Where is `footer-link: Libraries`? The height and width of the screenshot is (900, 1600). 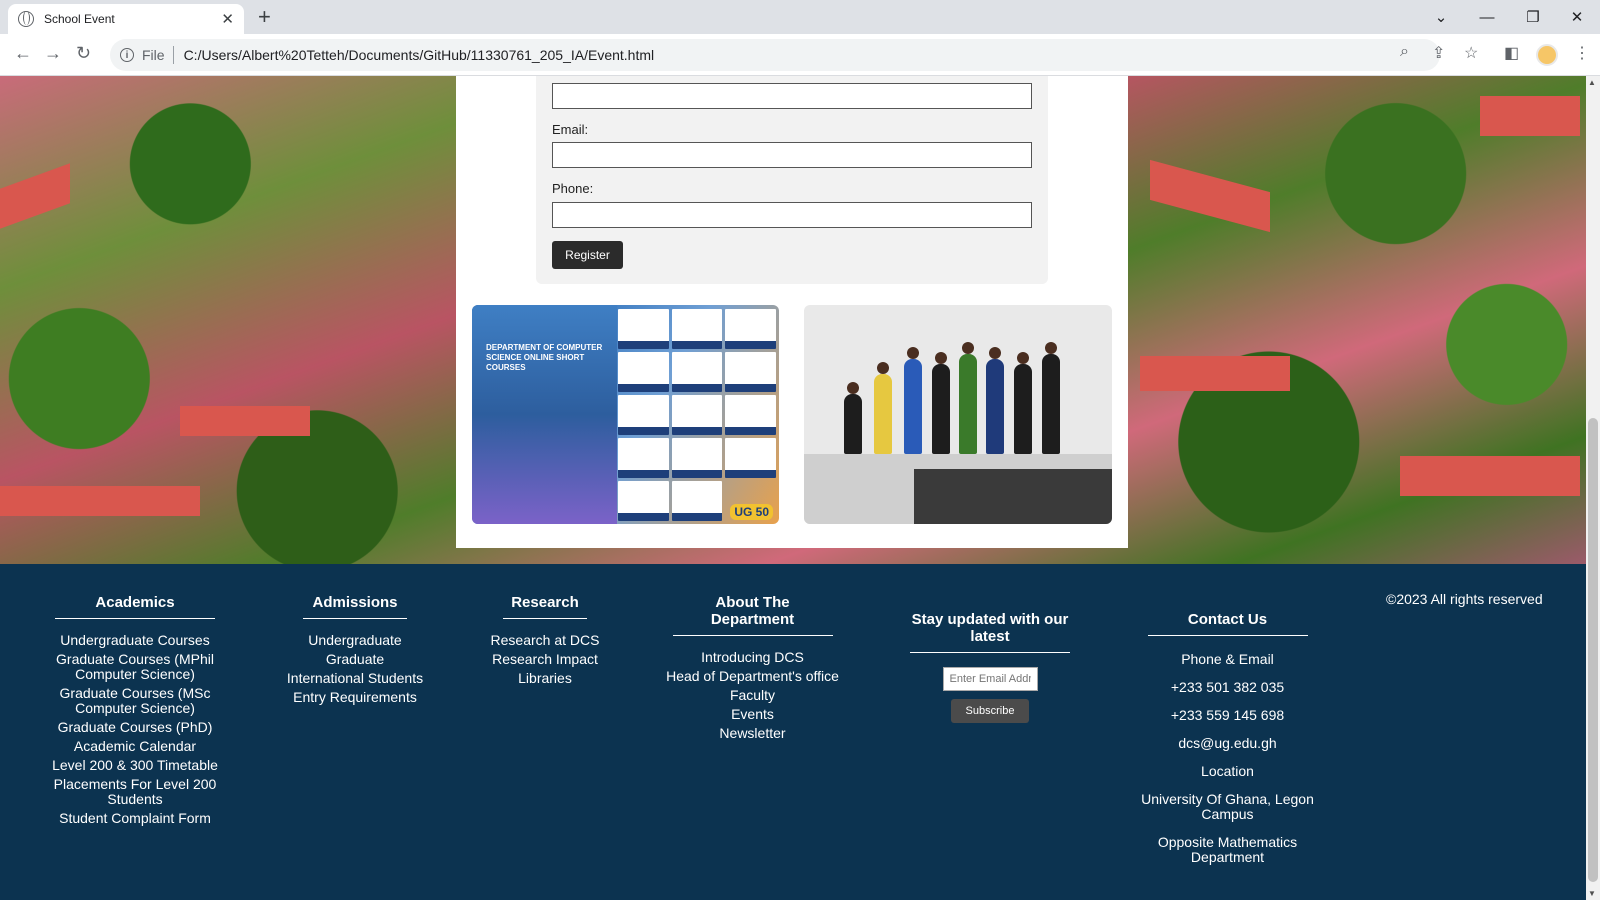
footer-link: Libraries is located at coordinates (545, 678).